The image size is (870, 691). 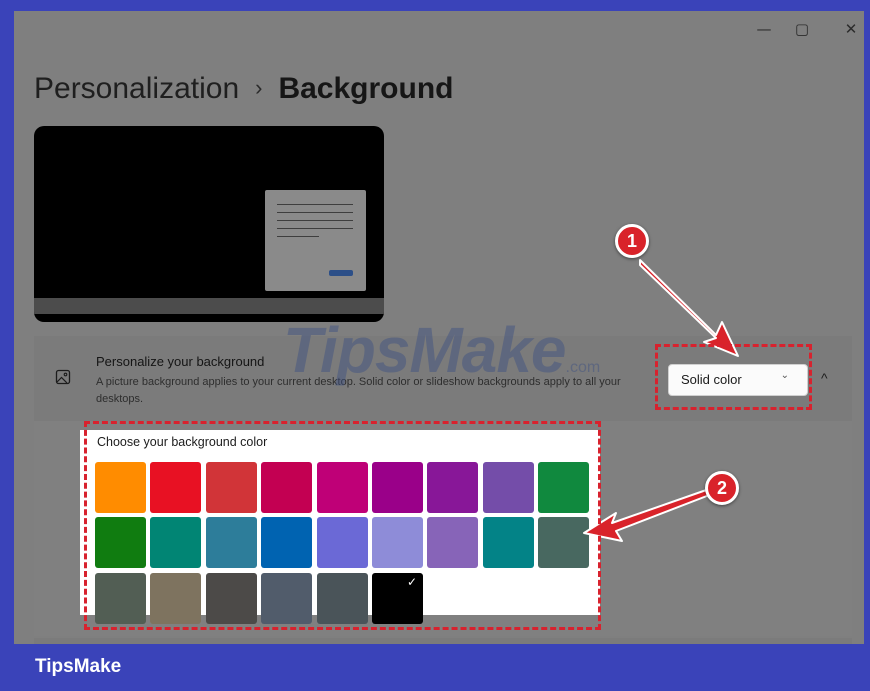 What do you see at coordinates (733, 377) in the screenshot?
I see `highlight-dropdown` at bounding box center [733, 377].